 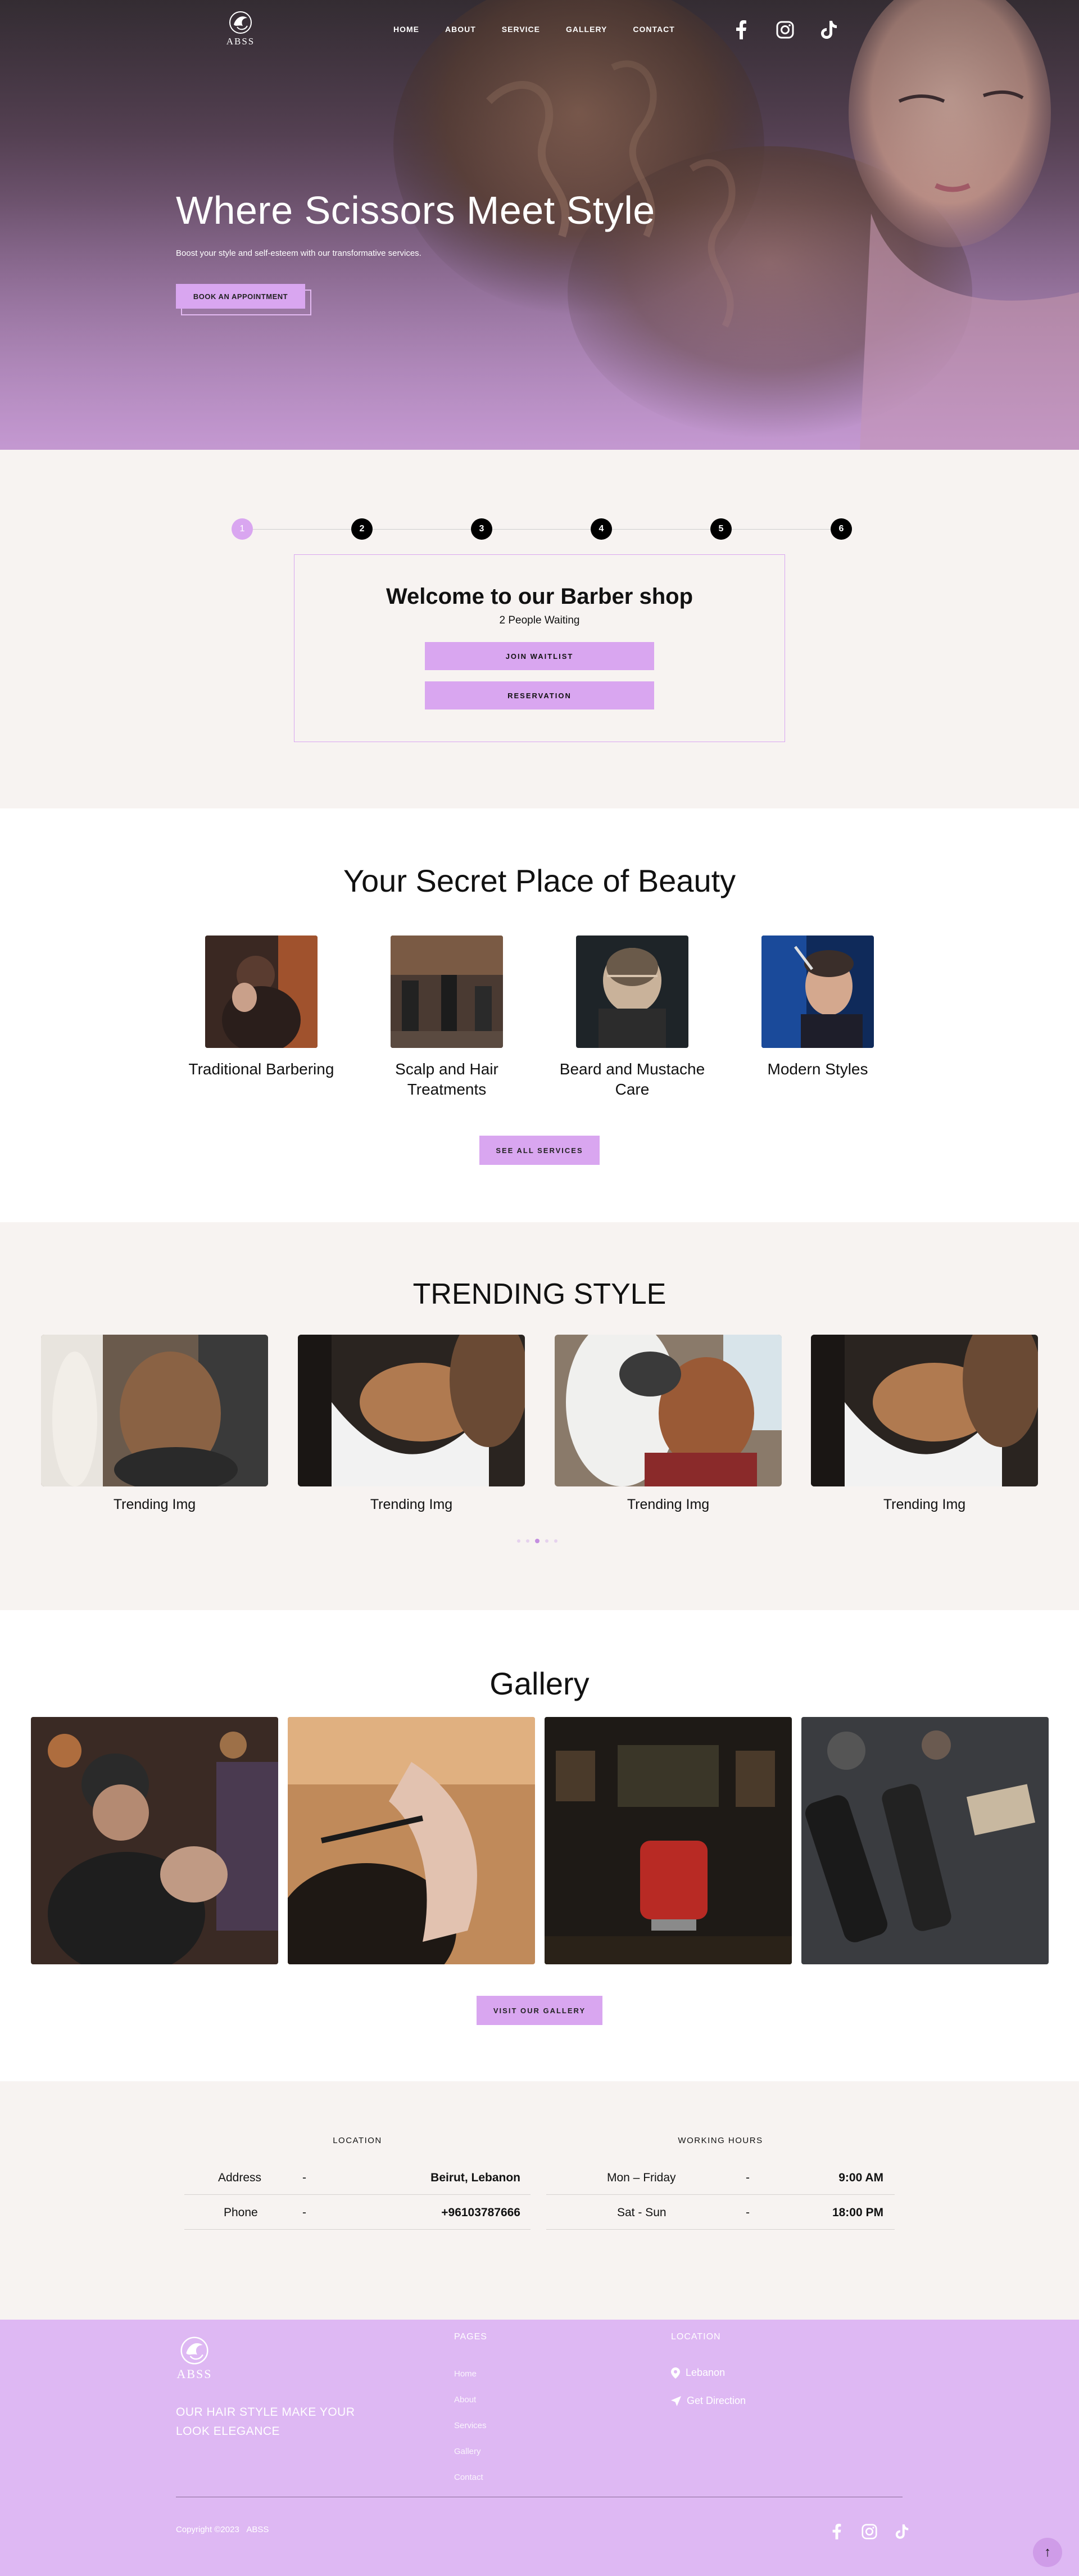 What do you see at coordinates (468, 2451) in the screenshot?
I see `footer-link-gallery: Gallery` at bounding box center [468, 2451].